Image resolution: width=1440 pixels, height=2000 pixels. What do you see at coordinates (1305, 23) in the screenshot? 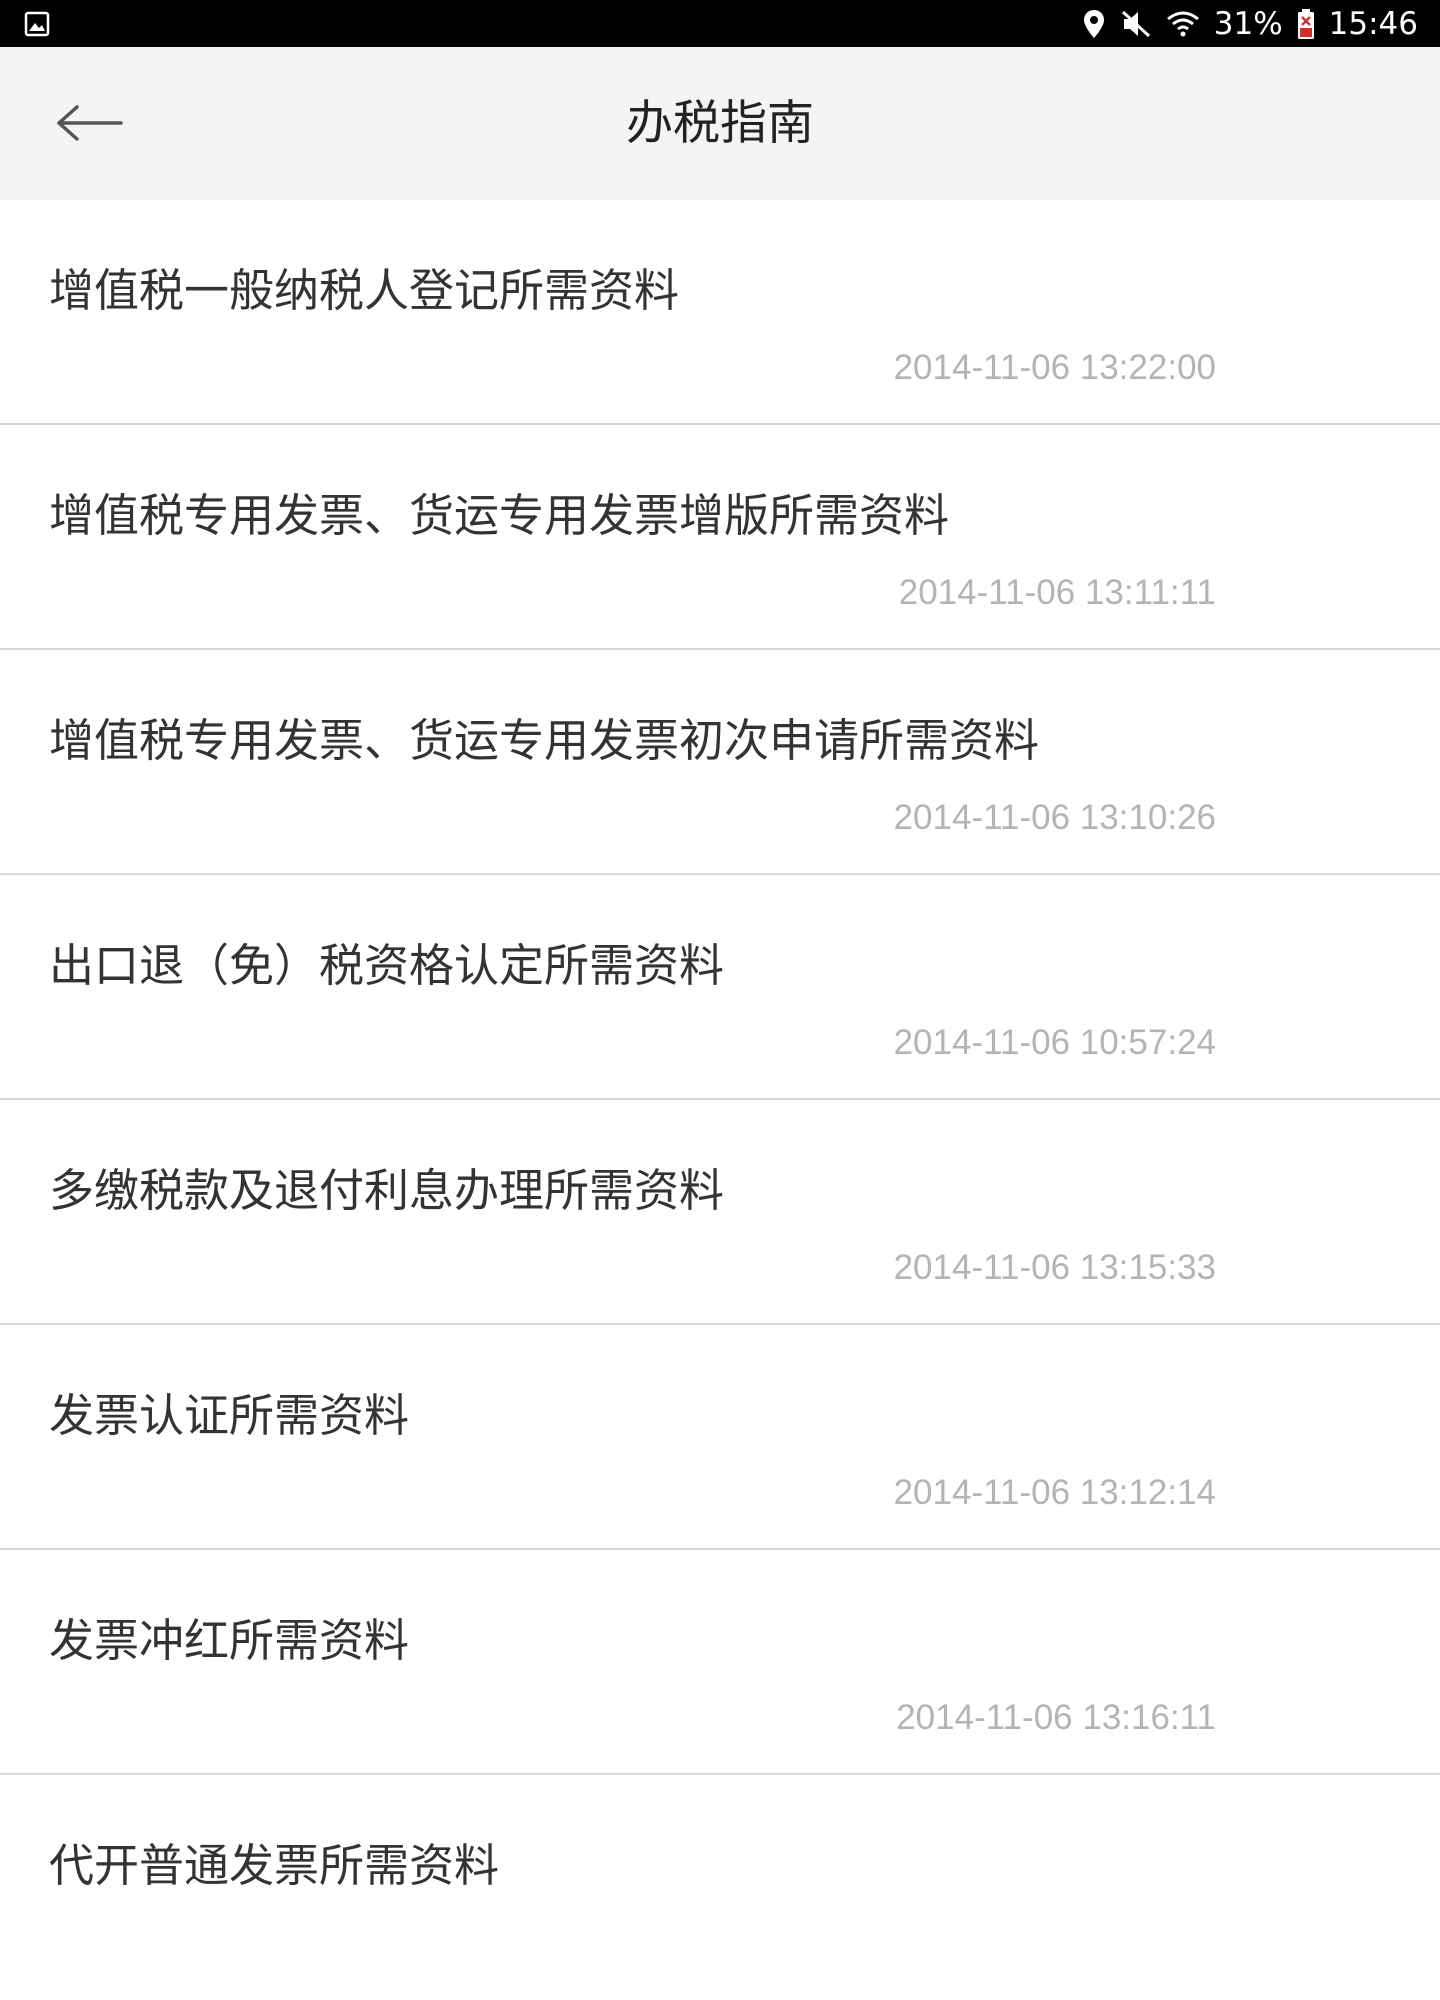
I see `battery-icon` at bounding box center [1305, 23].